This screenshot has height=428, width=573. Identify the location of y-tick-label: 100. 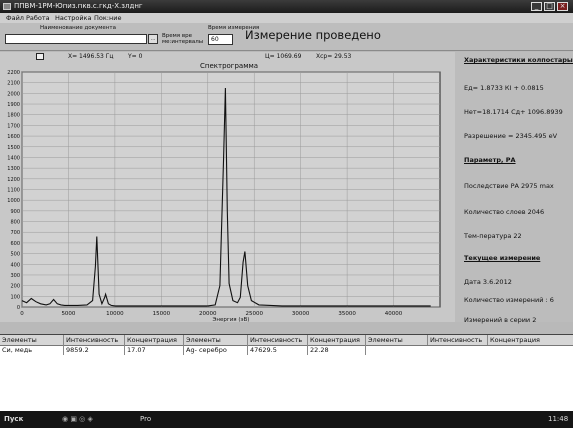
(15, 297).